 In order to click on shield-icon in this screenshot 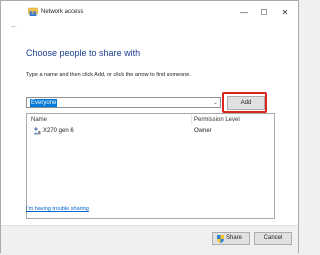, I will do `click(220, 239)`.